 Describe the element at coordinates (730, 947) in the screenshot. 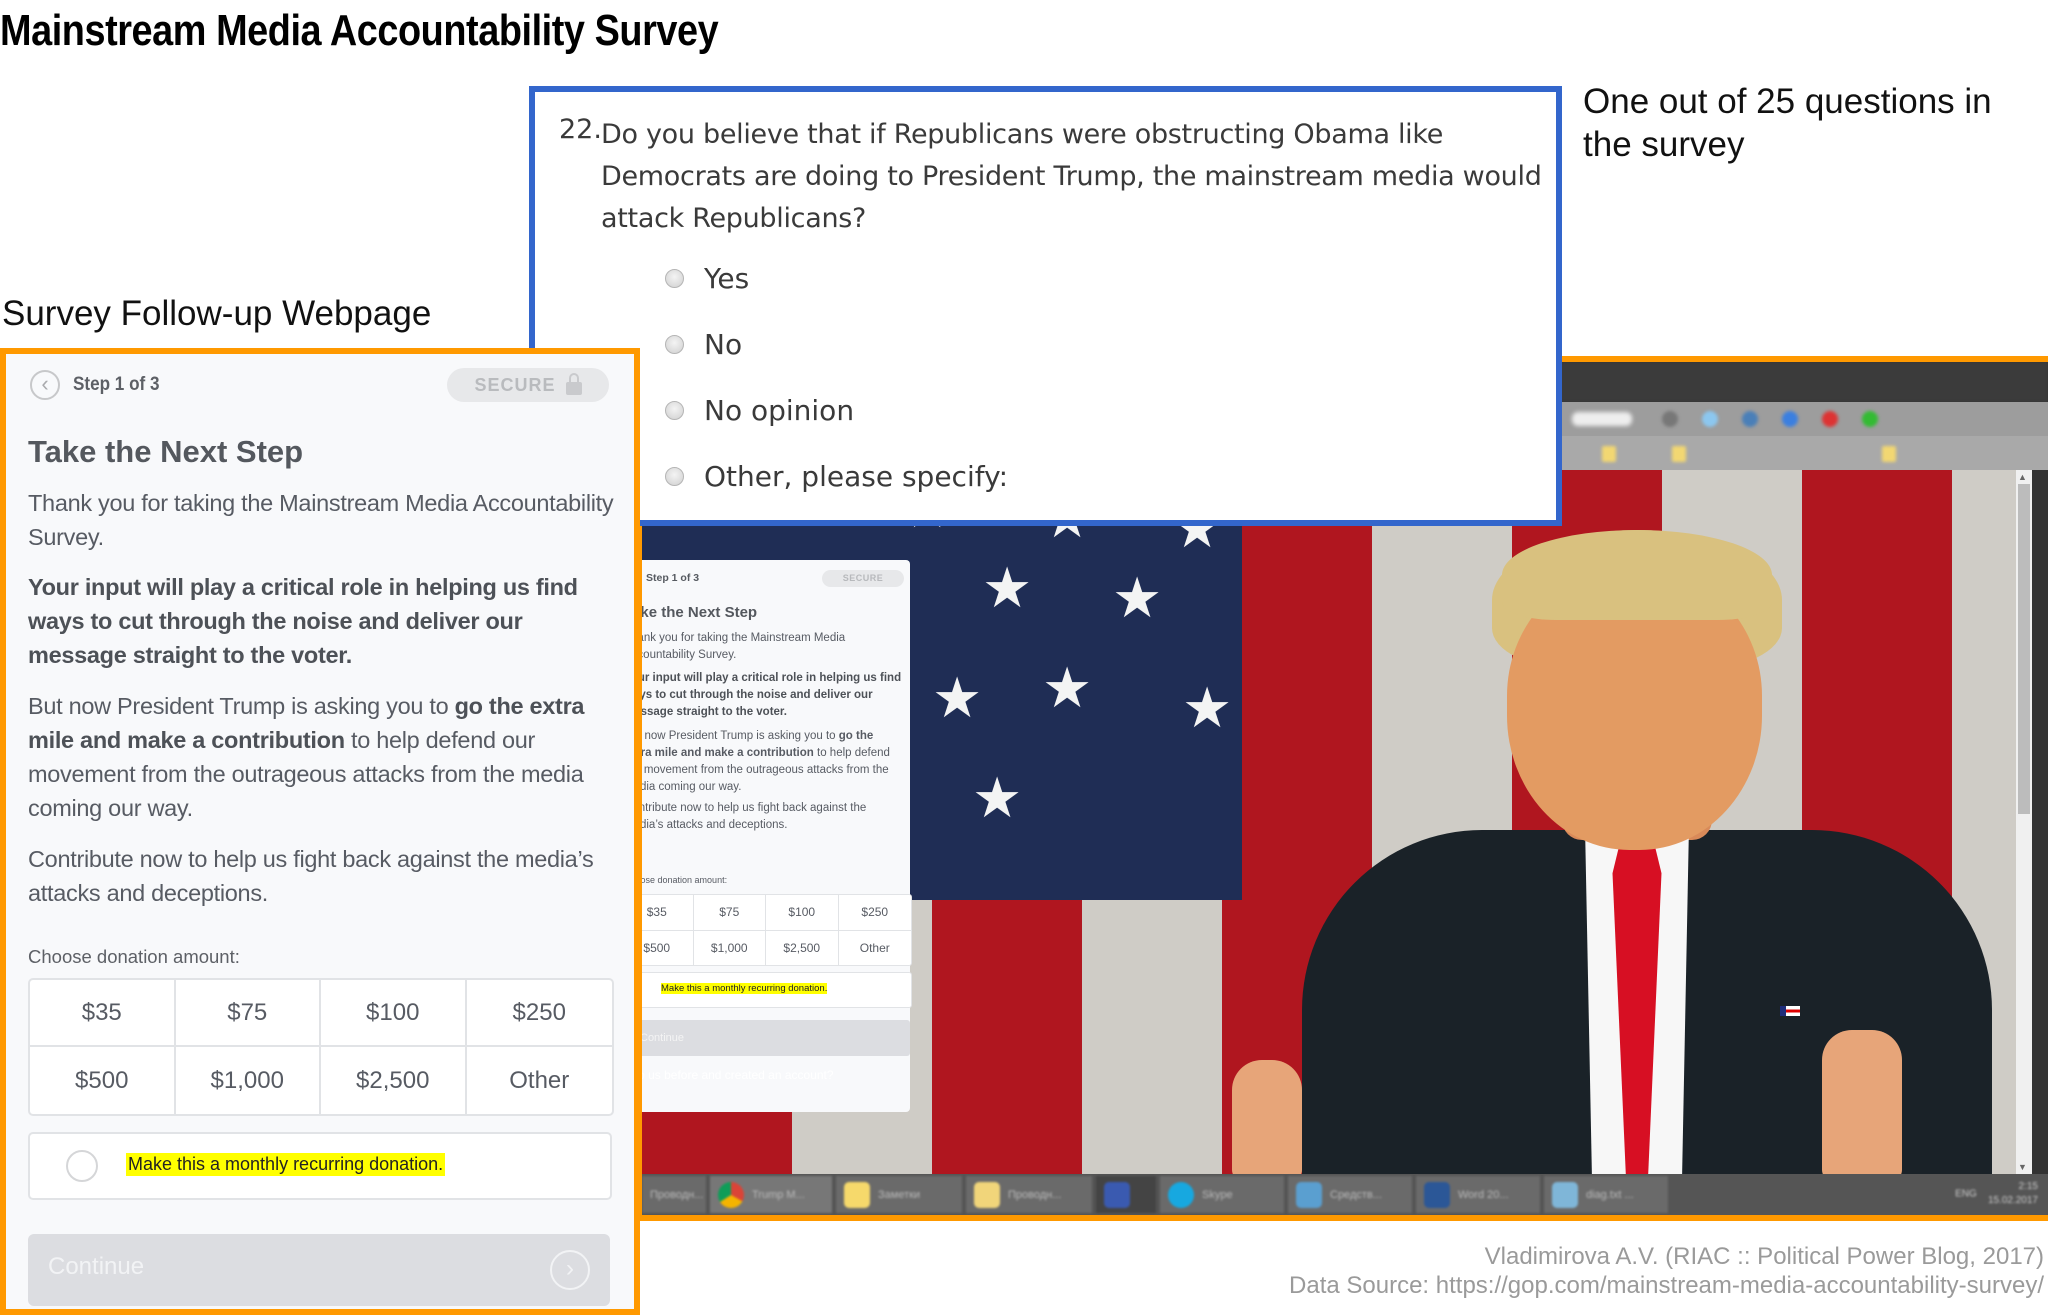

I see `mini-amount-option: $1,000` at that location.